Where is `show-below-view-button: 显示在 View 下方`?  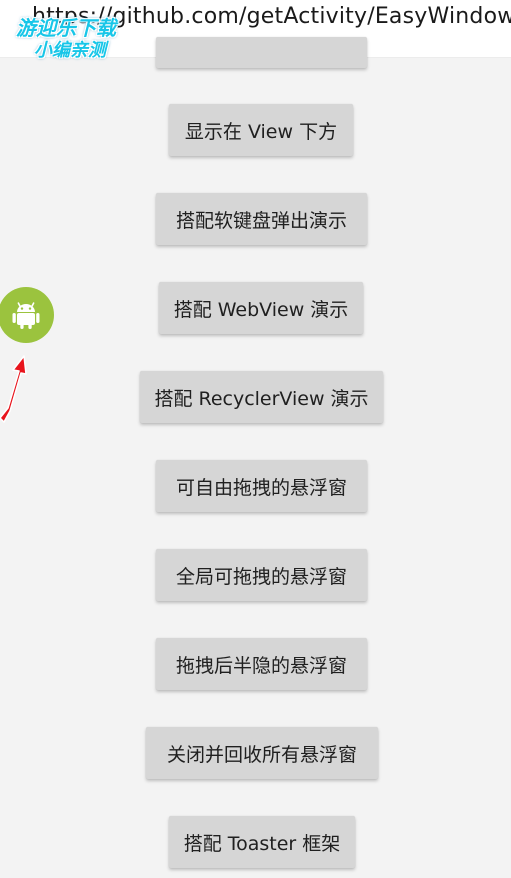
show-below-view-button: 显示在 View 下方 is located at coordinates (261, 130).